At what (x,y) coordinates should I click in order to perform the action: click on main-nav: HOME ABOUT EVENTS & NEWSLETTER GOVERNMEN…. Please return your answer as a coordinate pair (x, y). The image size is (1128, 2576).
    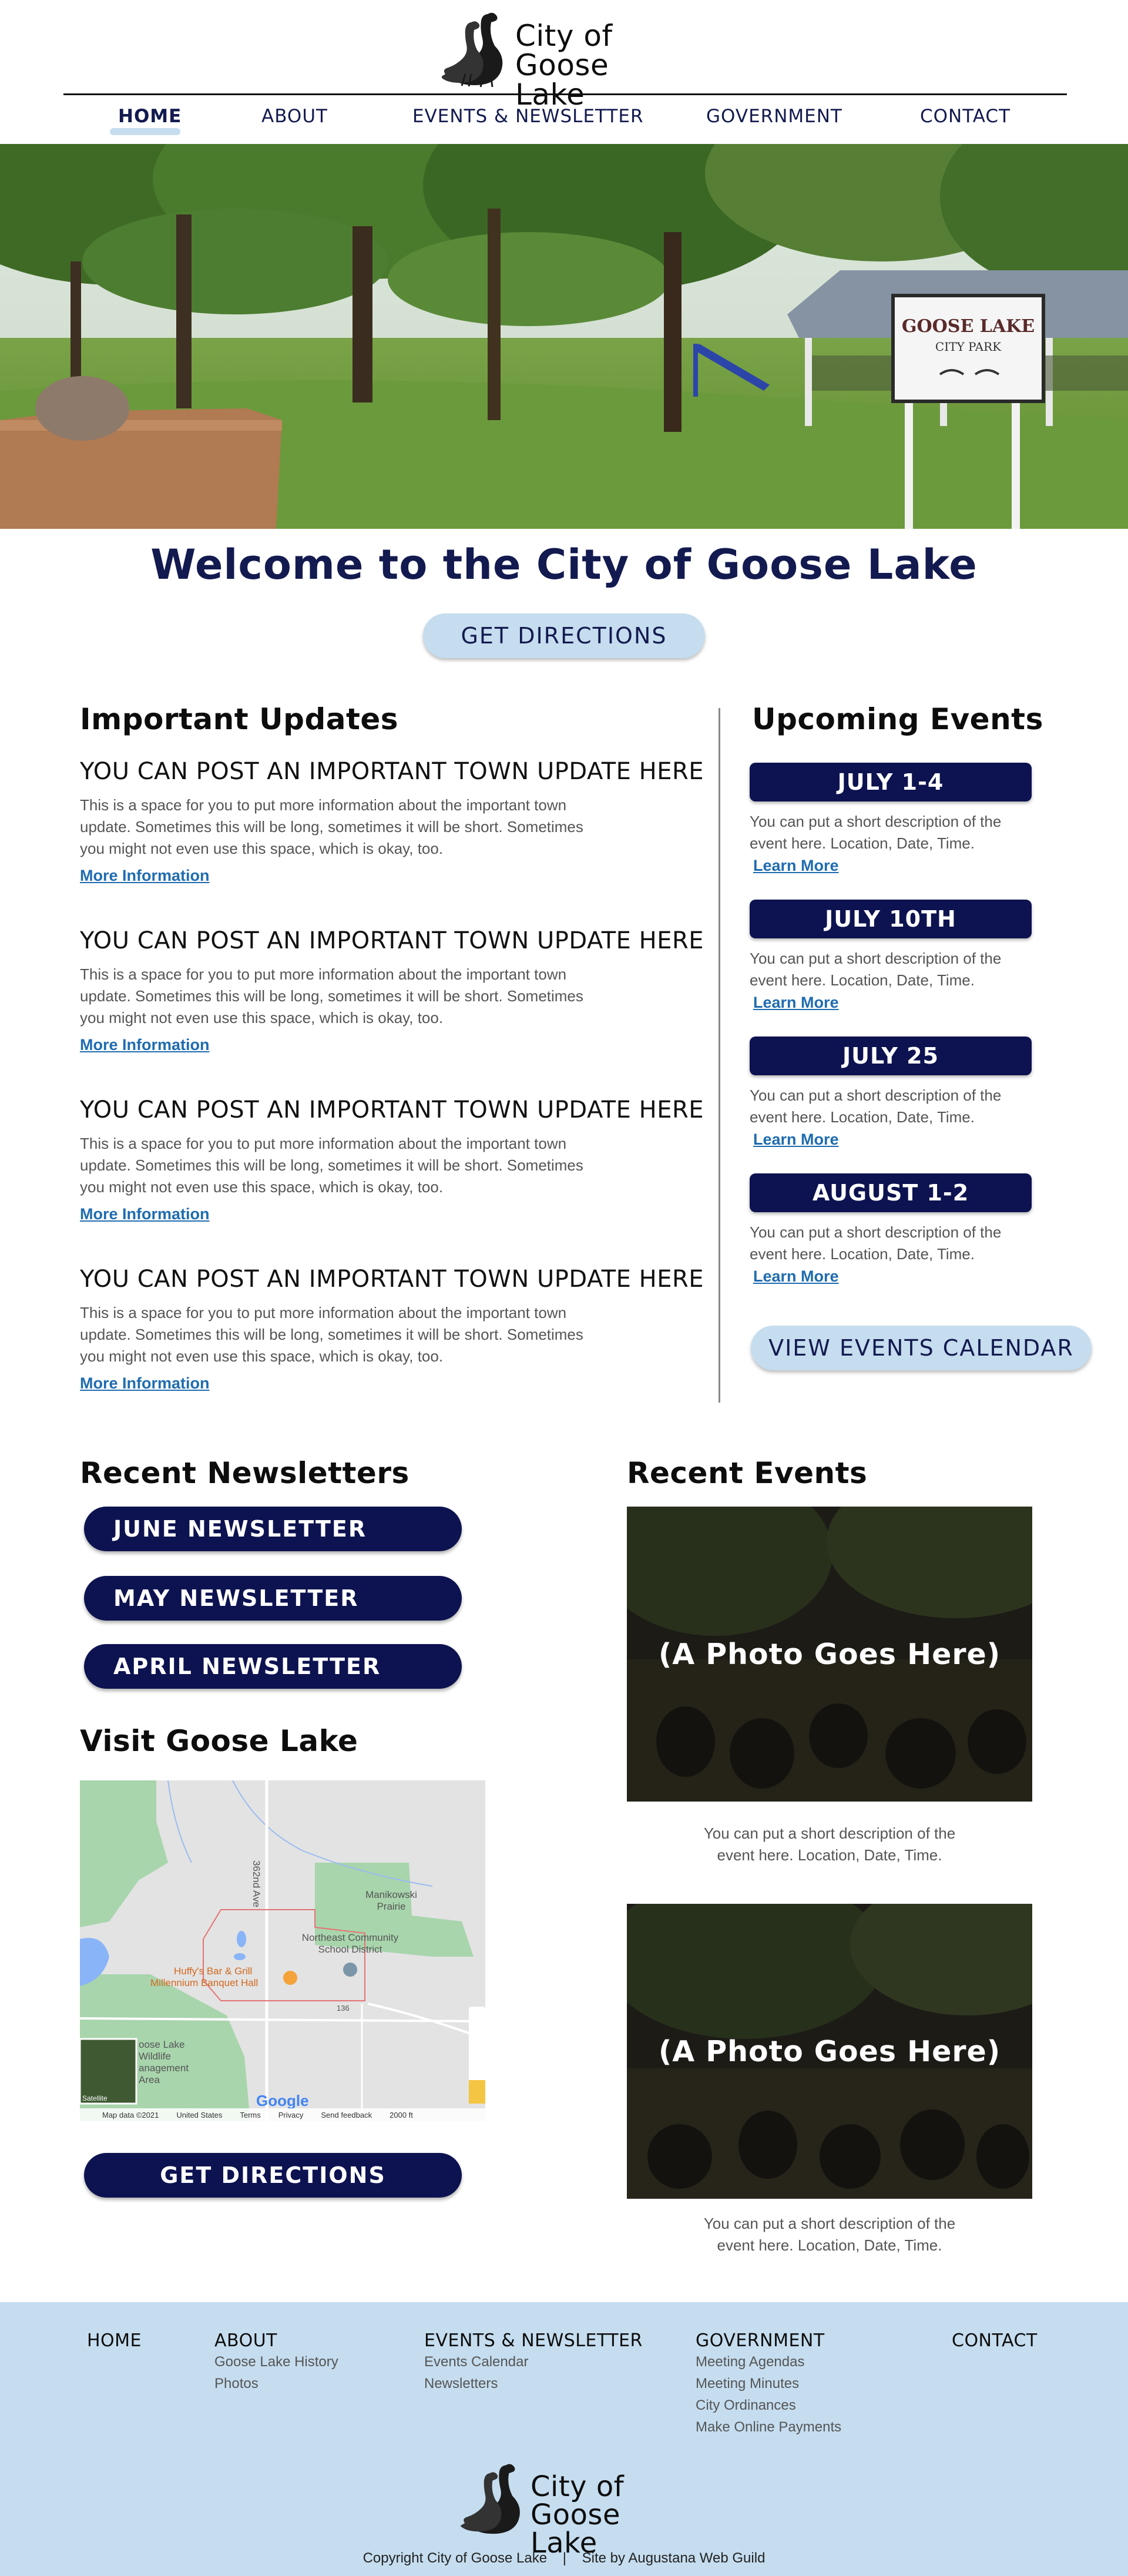
    Looking at the image, I should click on (565, 118).